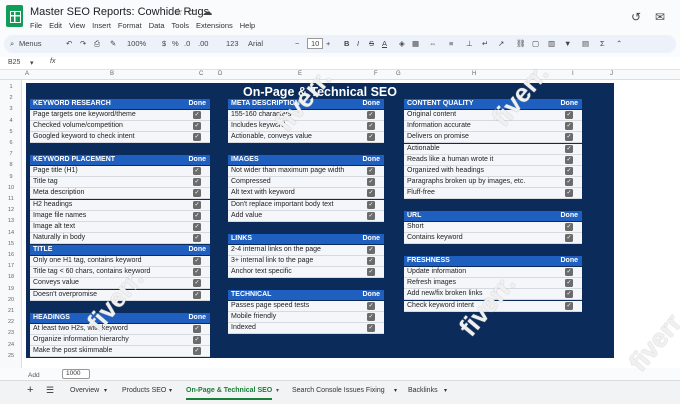  Describe the element at coordinates (32, 63) in the screenshot. I see `cell-reference-dropdown-icon: ▾` at that location.